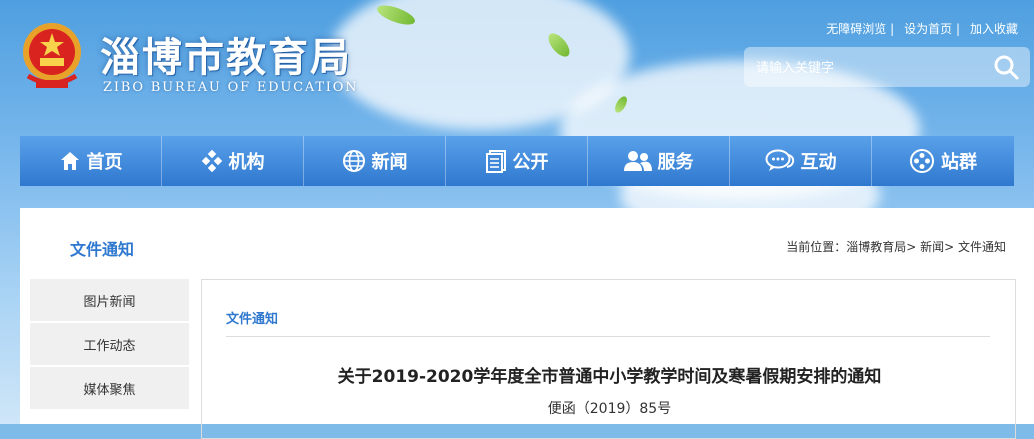 The image size is (1034, 439). I want to click on breadcrumb: 当前位置：淄博教育局> 新闻> 文件通知, so click(896, 247).